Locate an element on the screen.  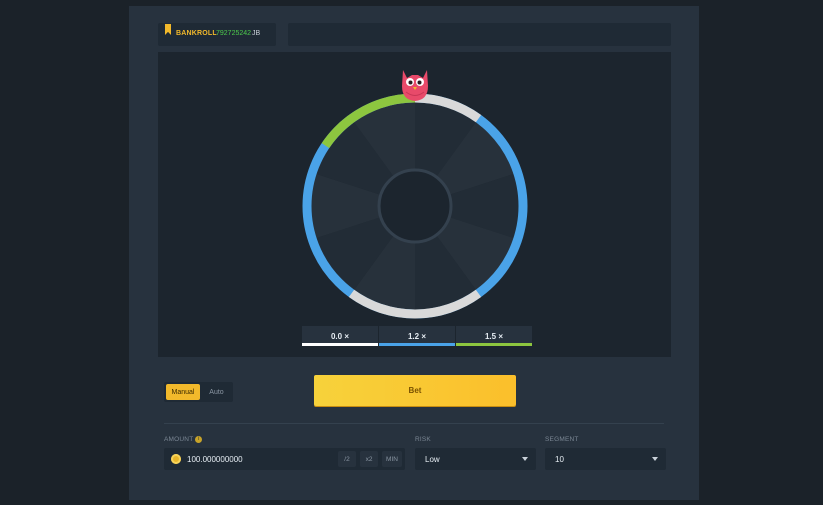
coin-icon is located at coordinates (176, 459).